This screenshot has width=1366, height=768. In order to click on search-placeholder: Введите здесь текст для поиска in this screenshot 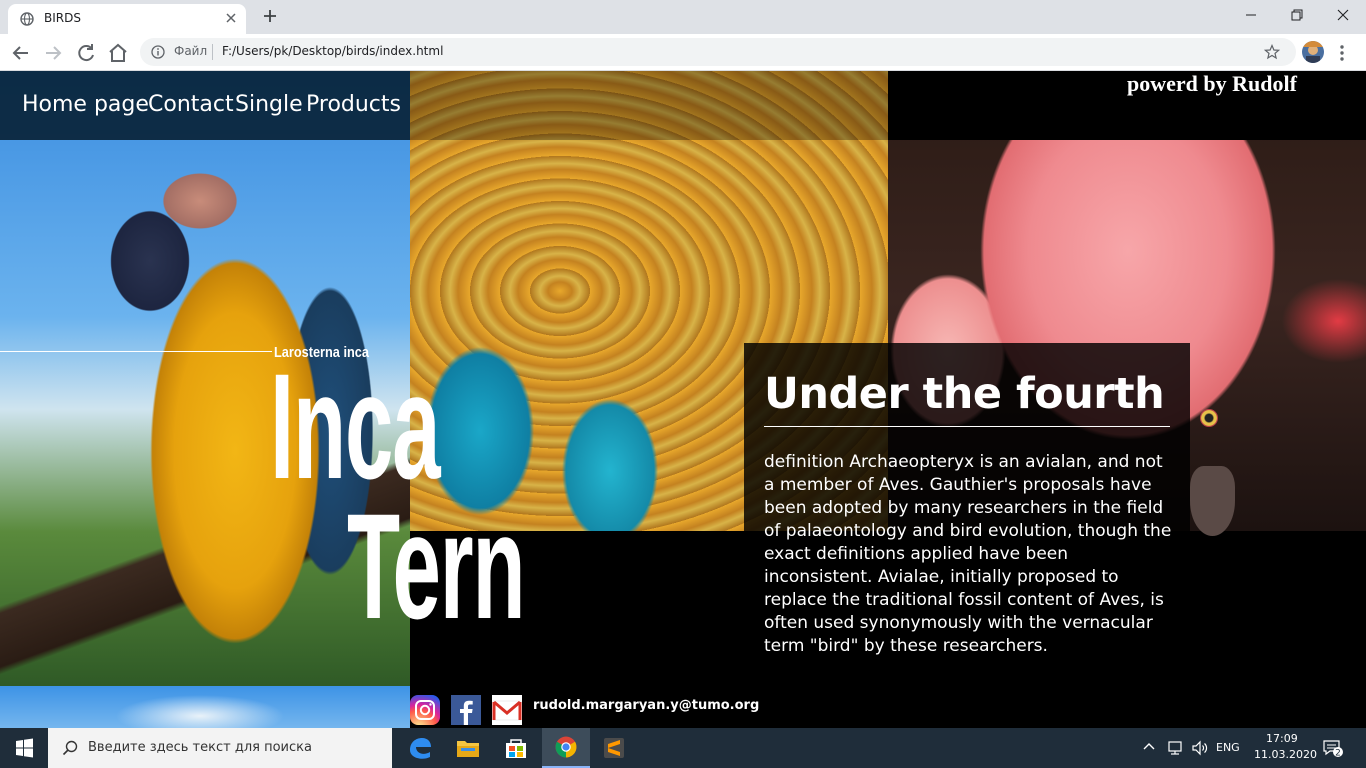, I will do `click(200, 747)`.